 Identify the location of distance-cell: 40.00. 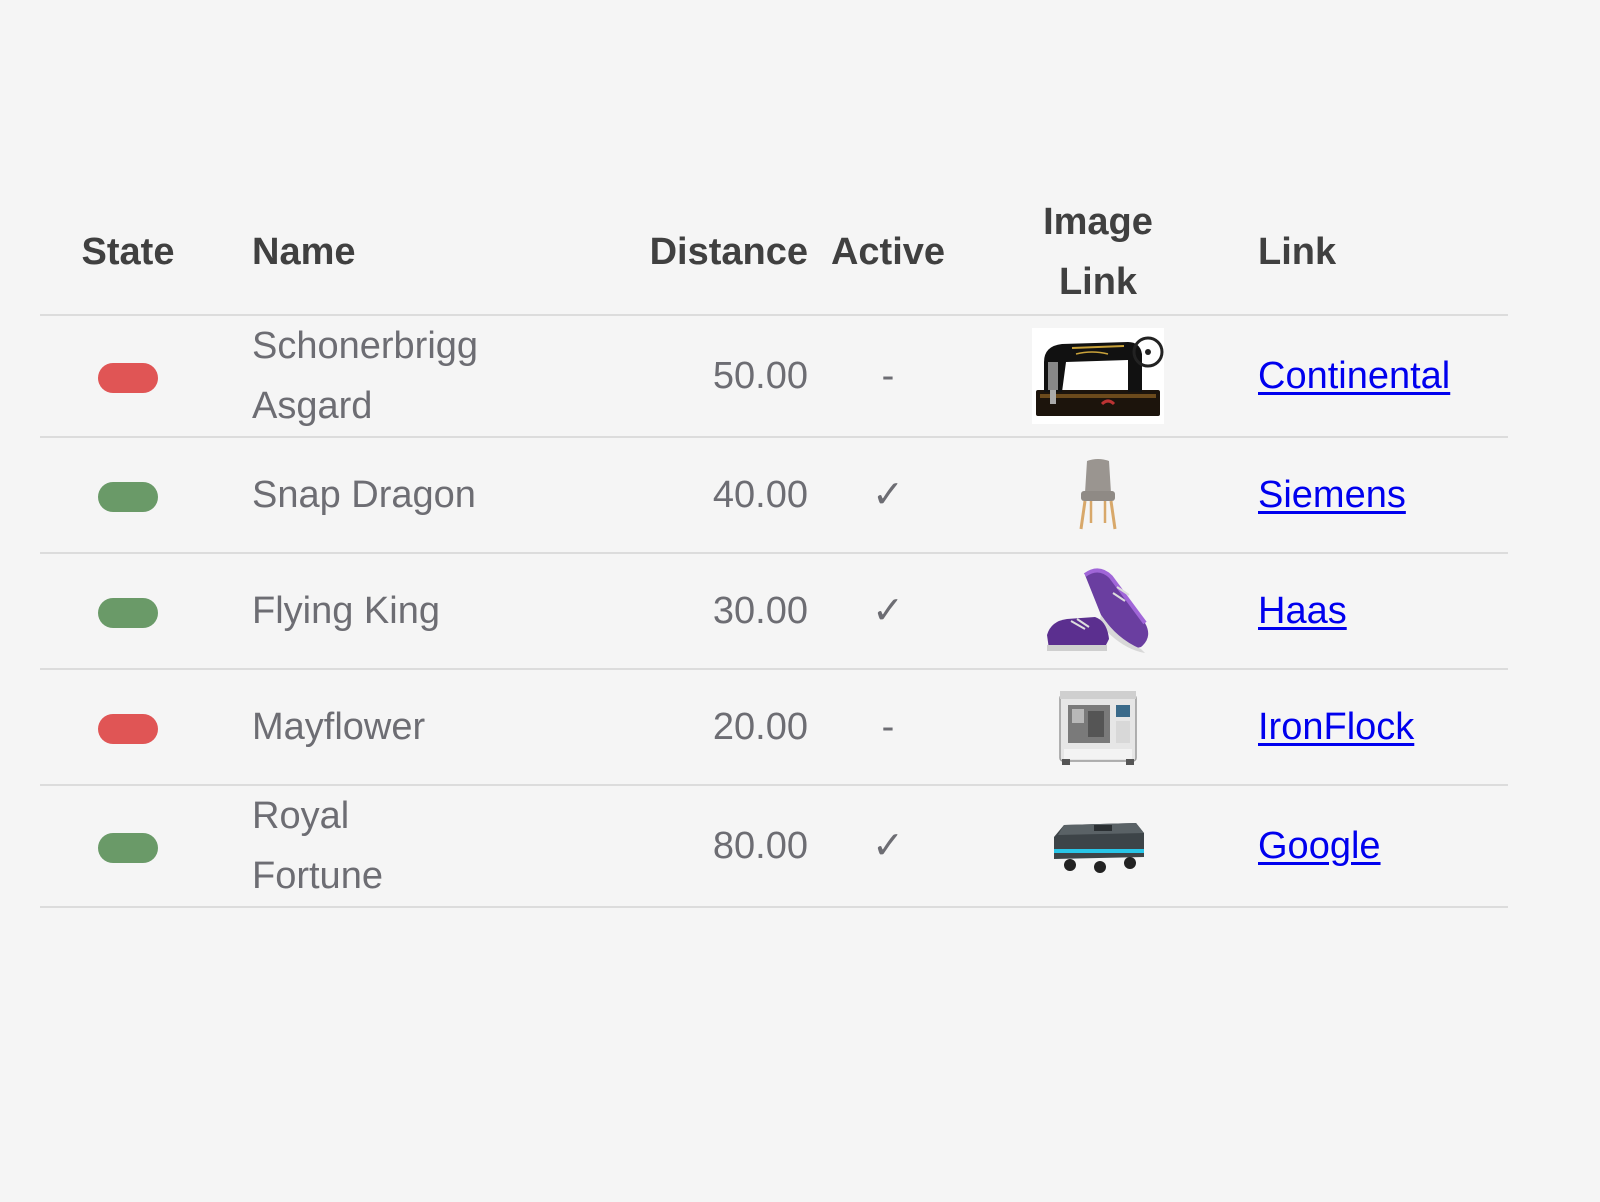
(657, 495).